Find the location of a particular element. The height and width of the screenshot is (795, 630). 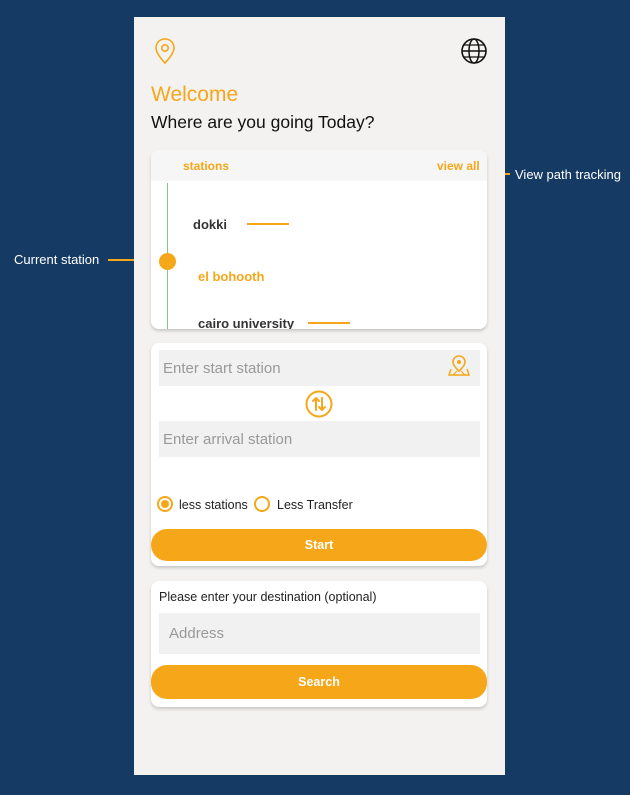

station-item-cairo-university: cairo university is located at coordinates (246, 322).